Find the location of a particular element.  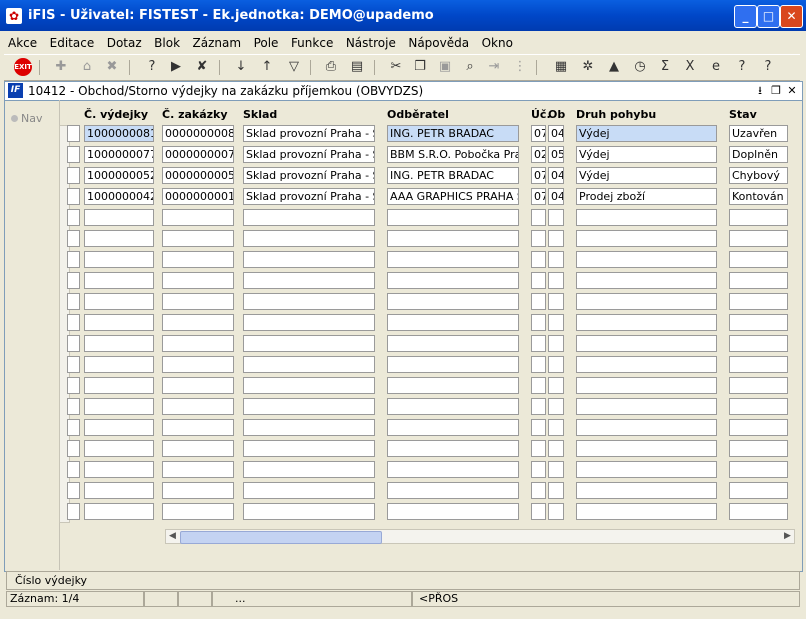

insert-record-icon: ✚ is located at coordinates (61, 67).